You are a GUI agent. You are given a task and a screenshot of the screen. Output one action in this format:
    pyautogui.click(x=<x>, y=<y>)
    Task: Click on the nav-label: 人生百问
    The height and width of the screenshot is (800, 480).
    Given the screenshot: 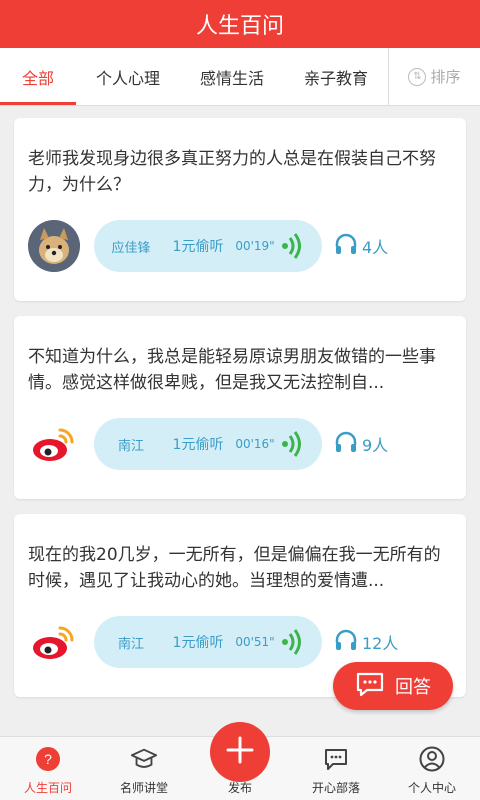 What is the action you would take?
    pyautogui.click(x=47, y=788)
    